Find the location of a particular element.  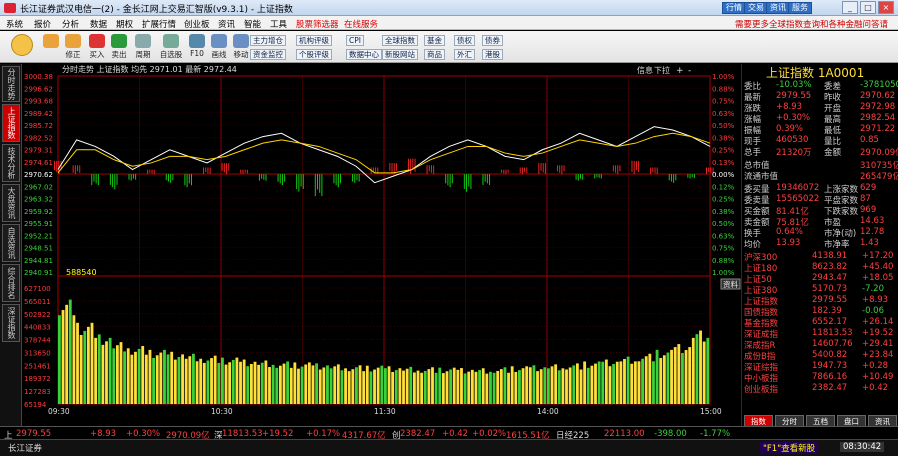

toolbar-draw-button: 画线 is located at coordinates (219, 47).